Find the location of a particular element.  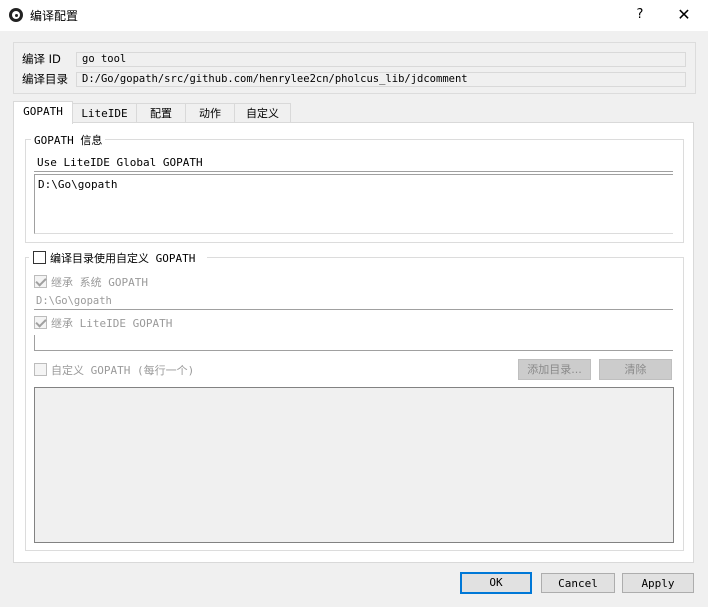

inherit-system-gopath-label: 继承 系统 GOPATH is located at coordinates (99, 282).